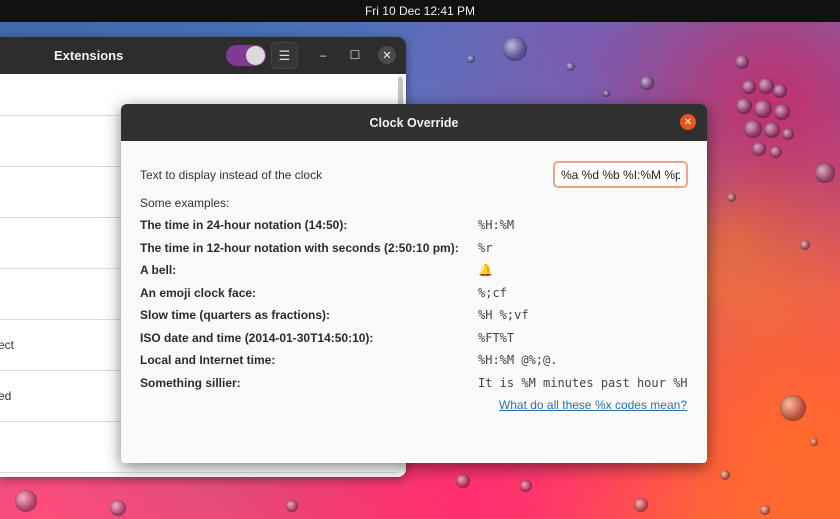  I want to click on extensions-header: Extensions ☰ – ☐ ✕, so click(203, 55).